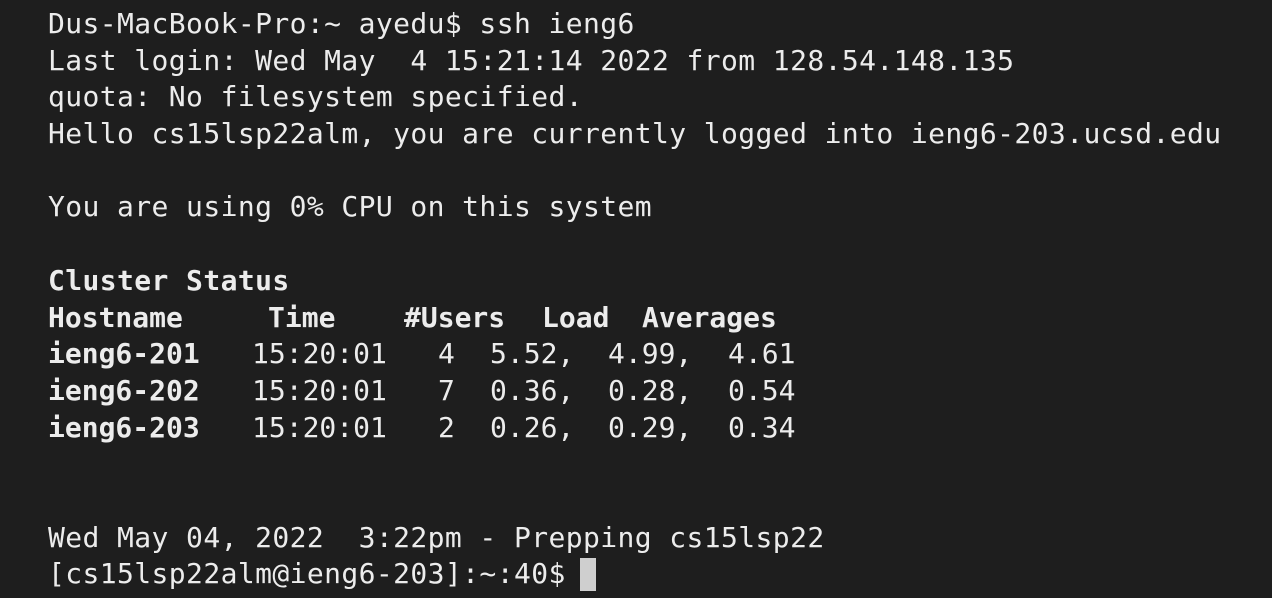  I want to click on row-load-5: 0.28,, so click(650, 390).